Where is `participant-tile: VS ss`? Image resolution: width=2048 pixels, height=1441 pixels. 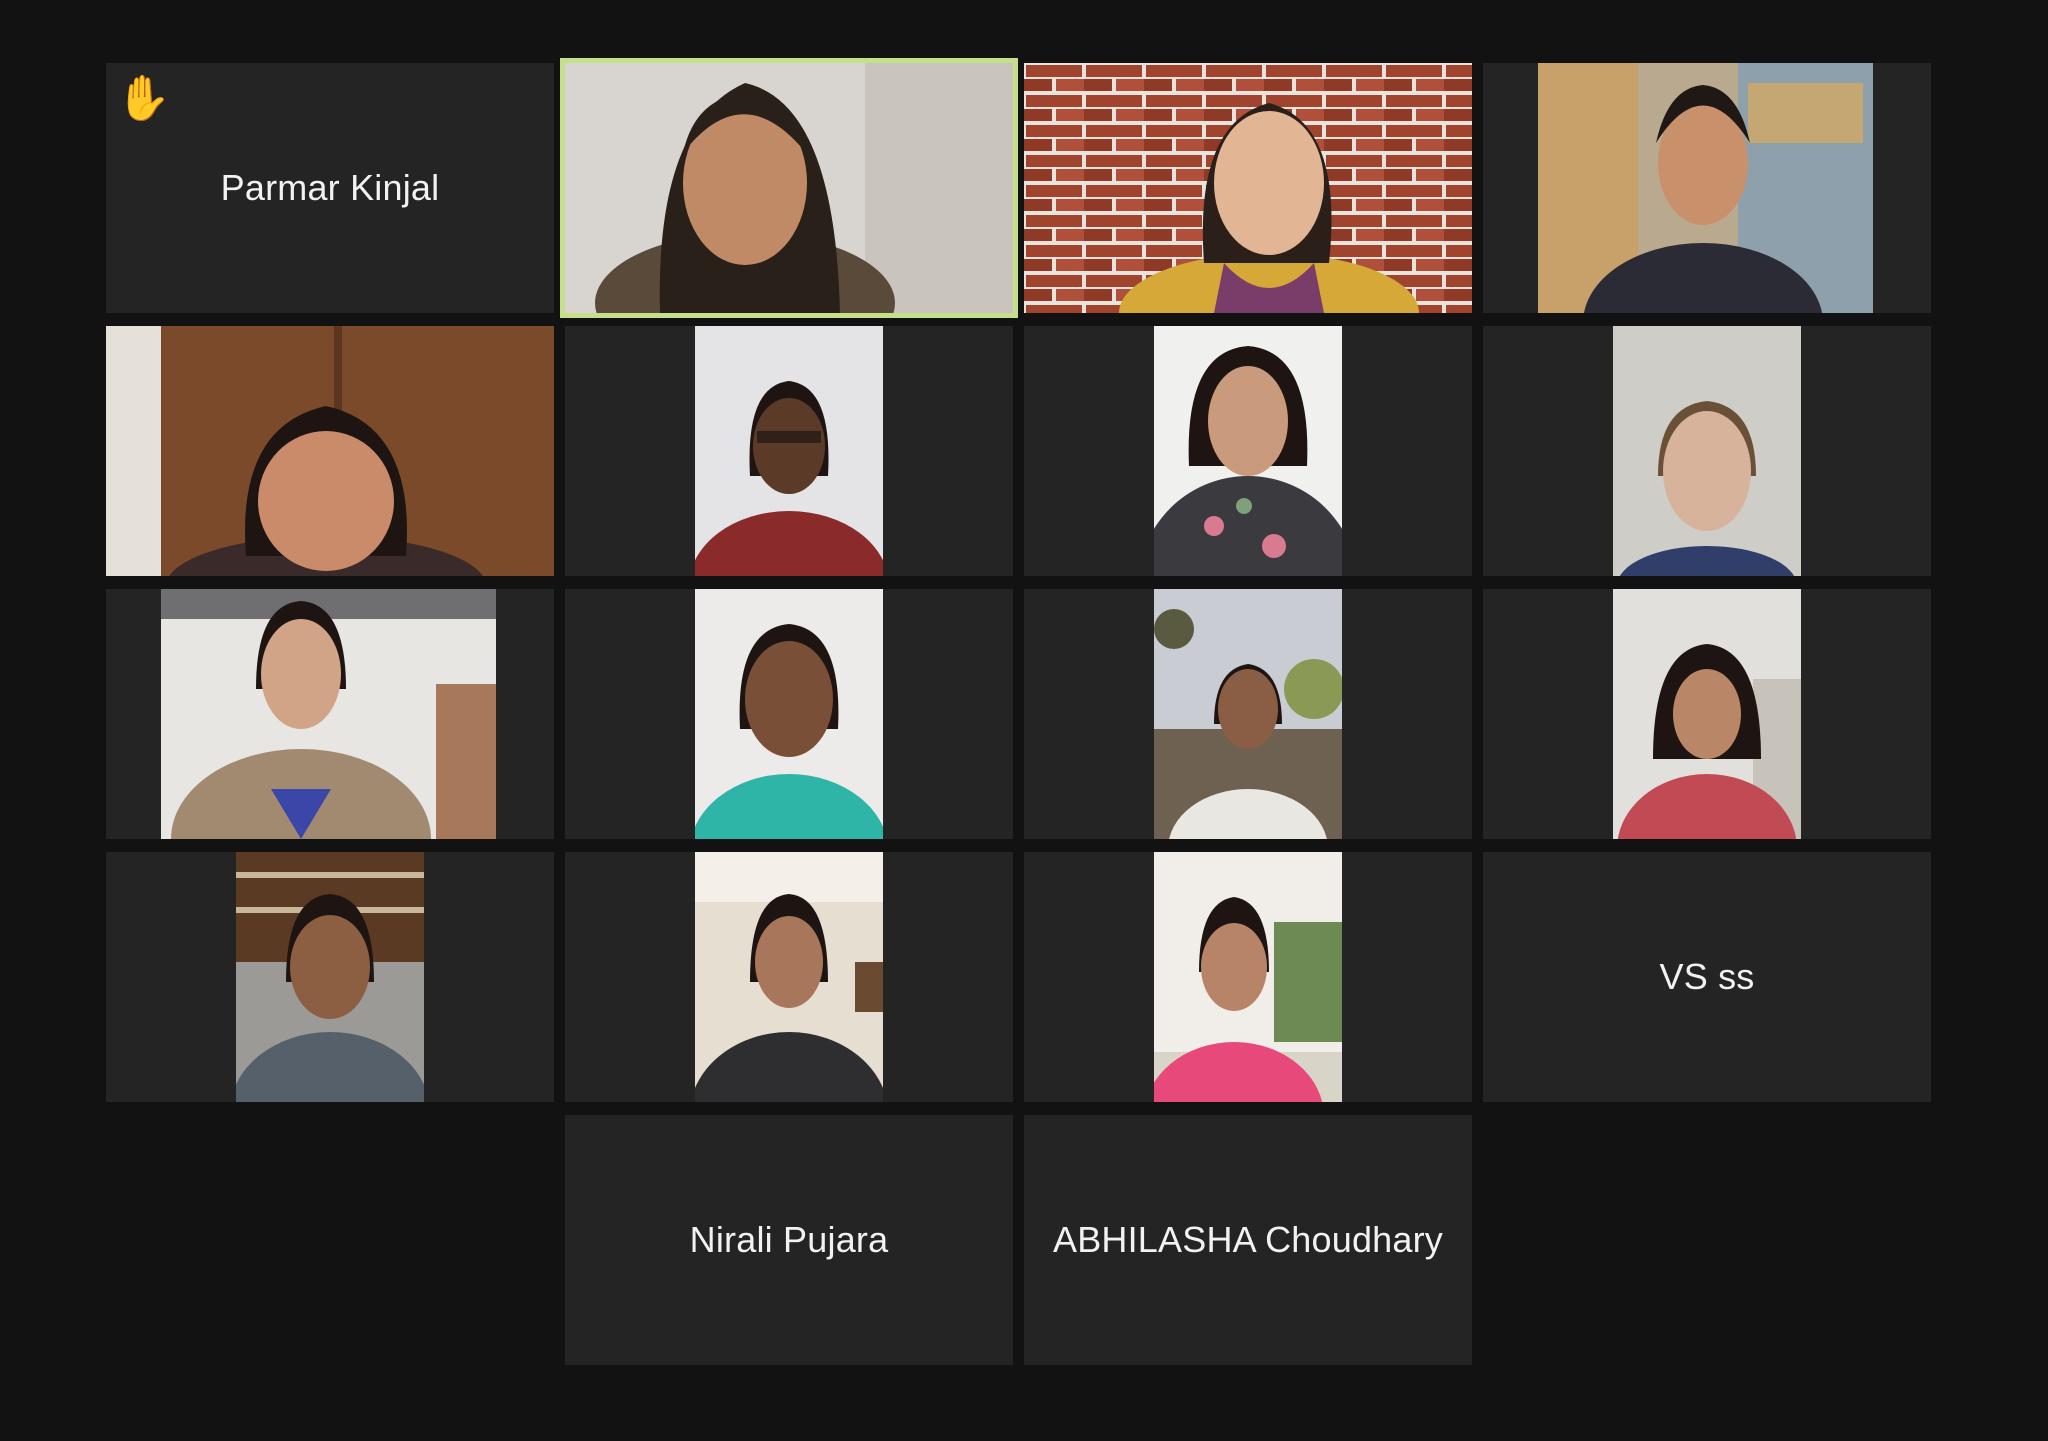 participant-tile: VS ss is located at coordinates (1707, 977).